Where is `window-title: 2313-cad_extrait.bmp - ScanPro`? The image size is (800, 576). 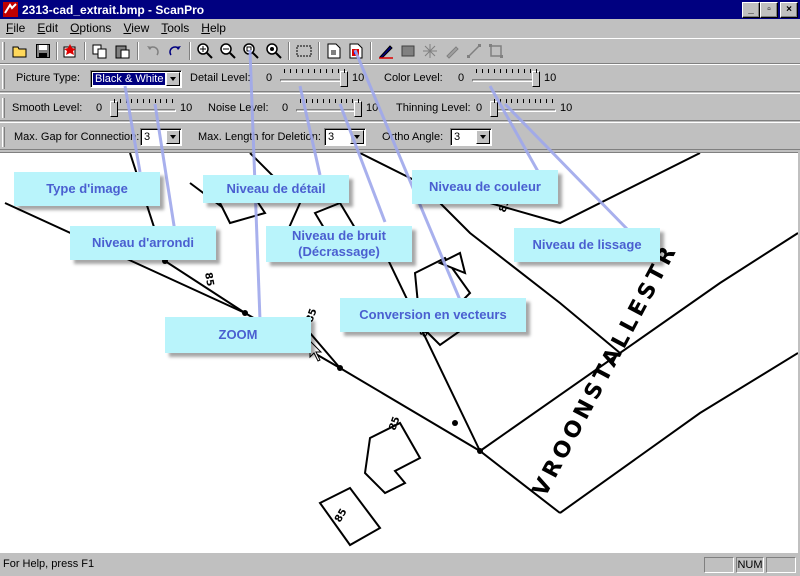 window-title: 2313-cad_extrait.bmp - ScanPro is located at coordinates (113, 10).